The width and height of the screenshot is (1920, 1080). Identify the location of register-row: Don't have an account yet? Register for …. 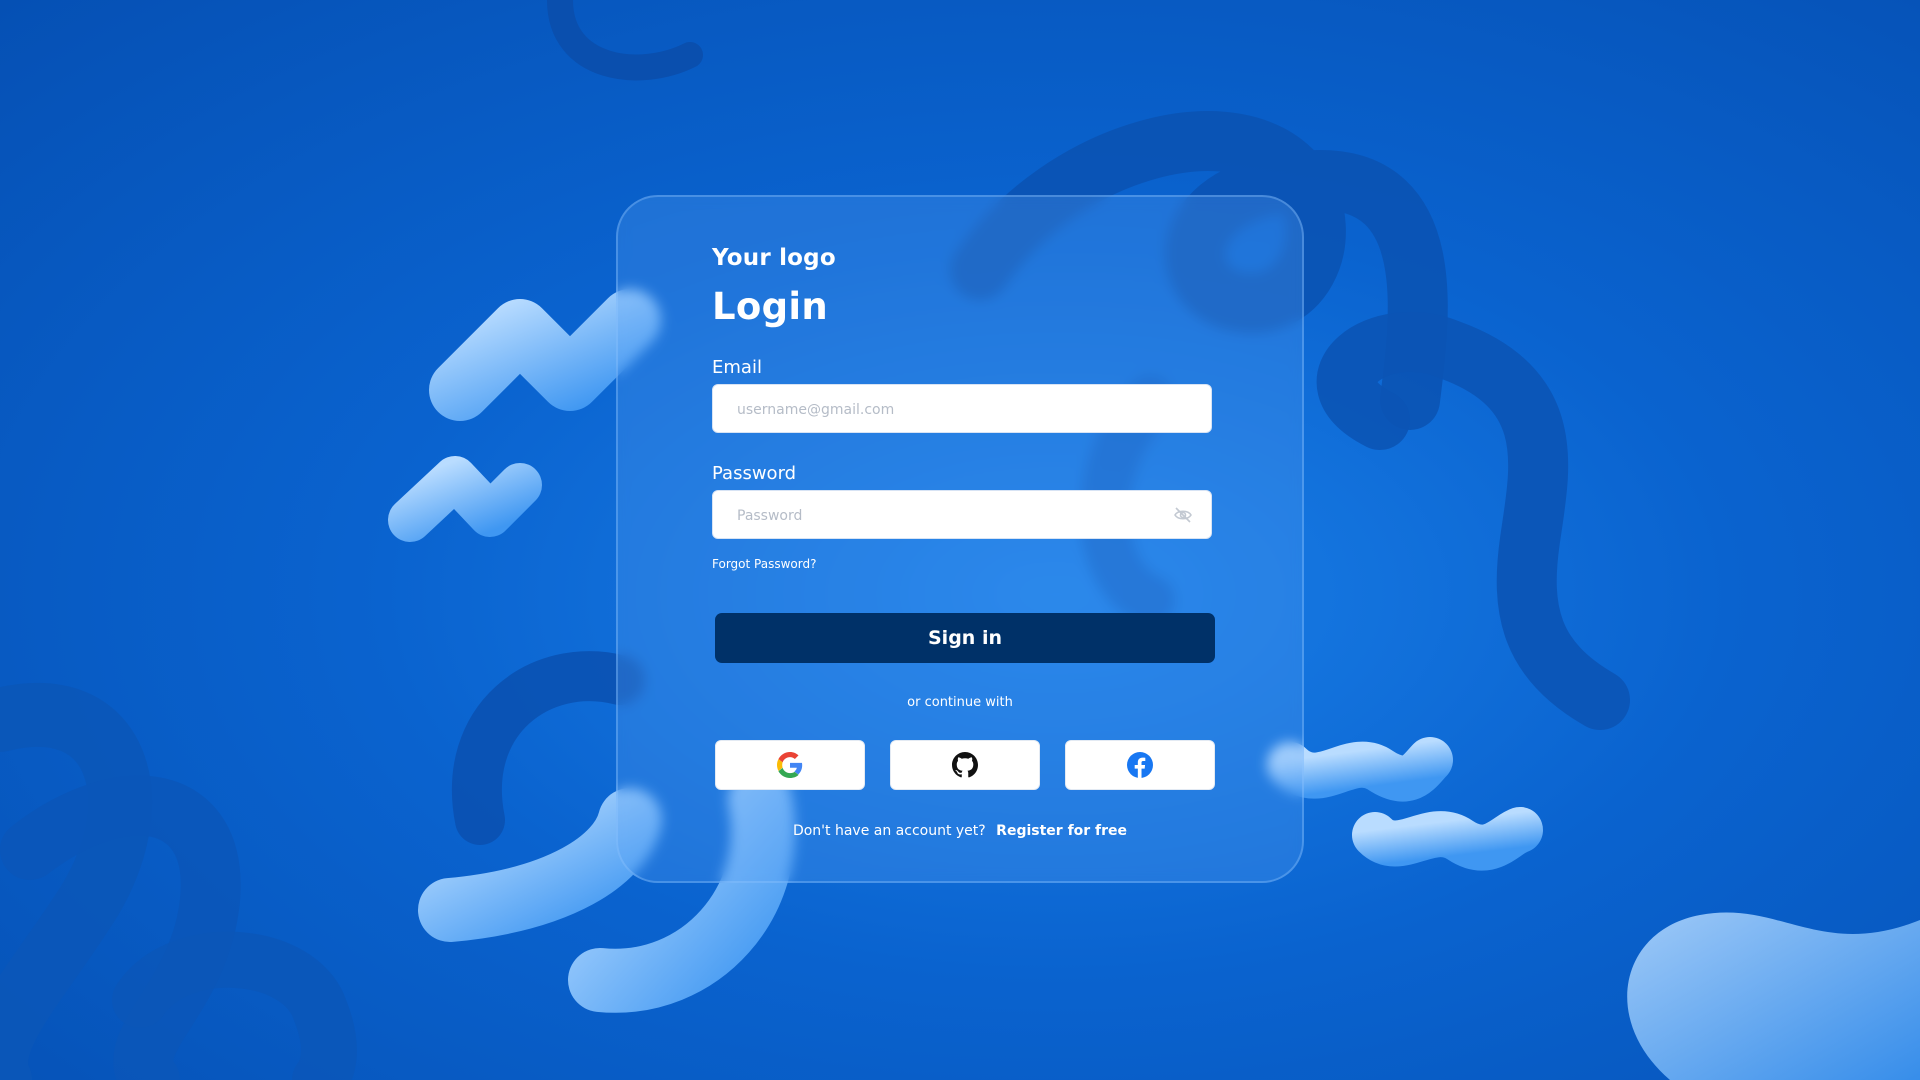
(960, 831).